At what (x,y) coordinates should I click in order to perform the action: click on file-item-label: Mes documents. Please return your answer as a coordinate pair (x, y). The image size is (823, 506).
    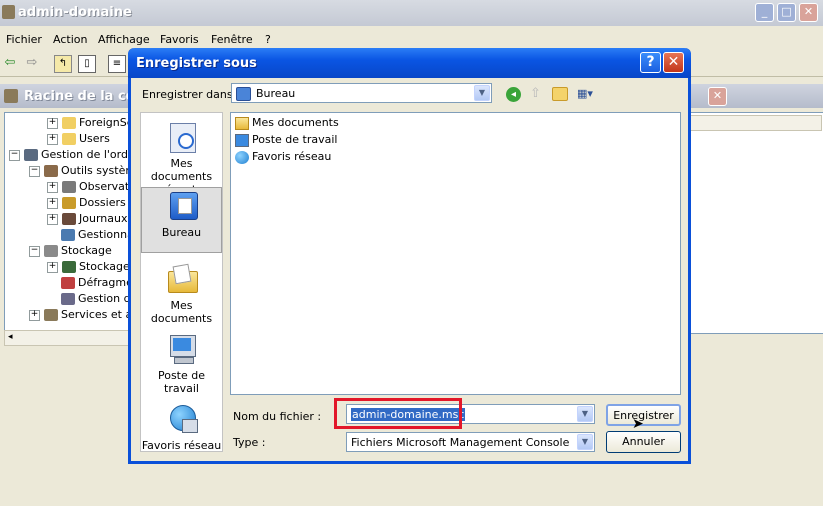
    Looking at the image, I should click on (295, 122).